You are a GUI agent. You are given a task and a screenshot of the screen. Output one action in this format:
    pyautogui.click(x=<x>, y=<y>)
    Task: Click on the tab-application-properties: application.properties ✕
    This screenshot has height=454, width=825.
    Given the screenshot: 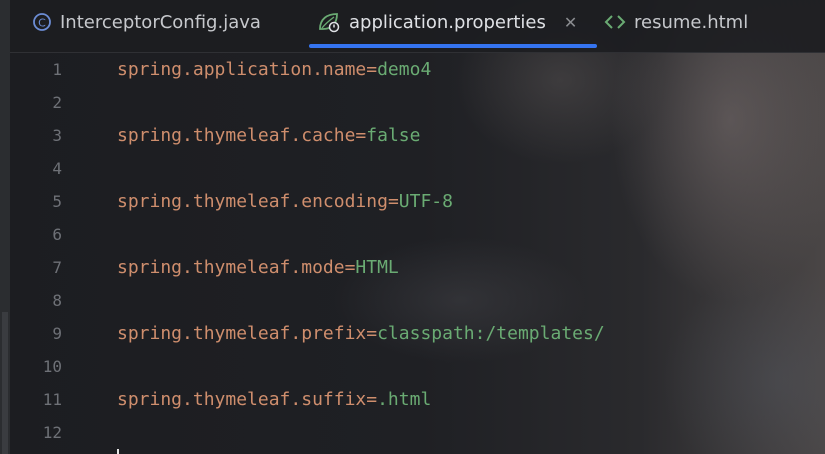 What is the action you would take?
    pyautogui.click(x=447, y=22)
    